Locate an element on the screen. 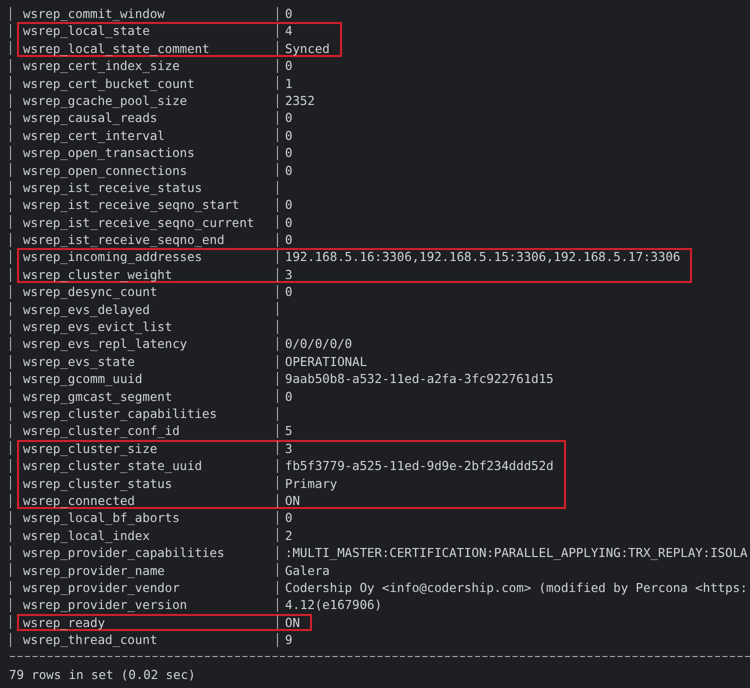 The image size is (750, 688). variable-value: Codership Oy <info@codership.com> (modified by Percona <https: is located at coordinates (516, 587).